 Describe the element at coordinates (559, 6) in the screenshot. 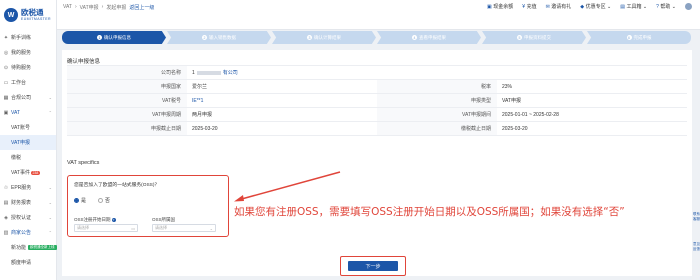

I see `invite-button: ✉ 邀请有礼` at that location.